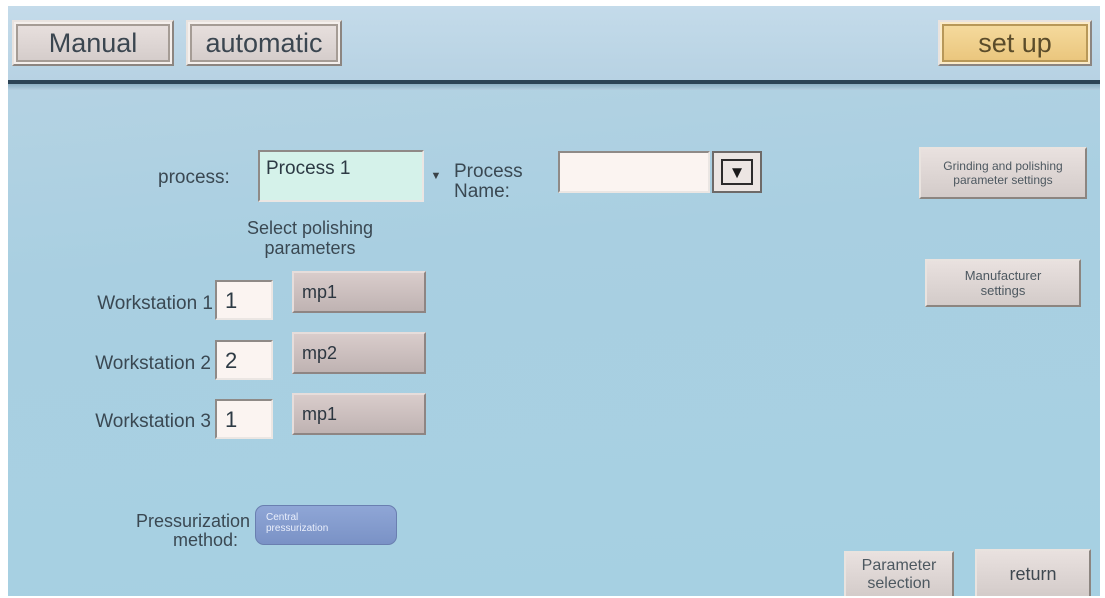  Describe the element at coordinates (244, 300) in the screenshot. I see `workstation-1-number-field: 1` at that location.